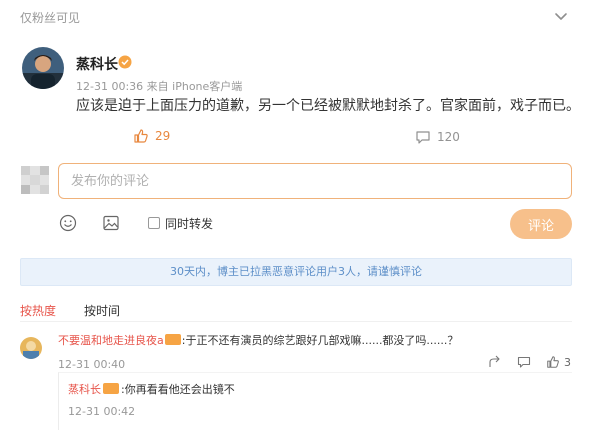 Image resolution: width=600 pixels, height=430 pixels. Describe the element at coordinates (194, 86) in the screenshot. I see `post-source: 来自 iPhone客户端` at that location.